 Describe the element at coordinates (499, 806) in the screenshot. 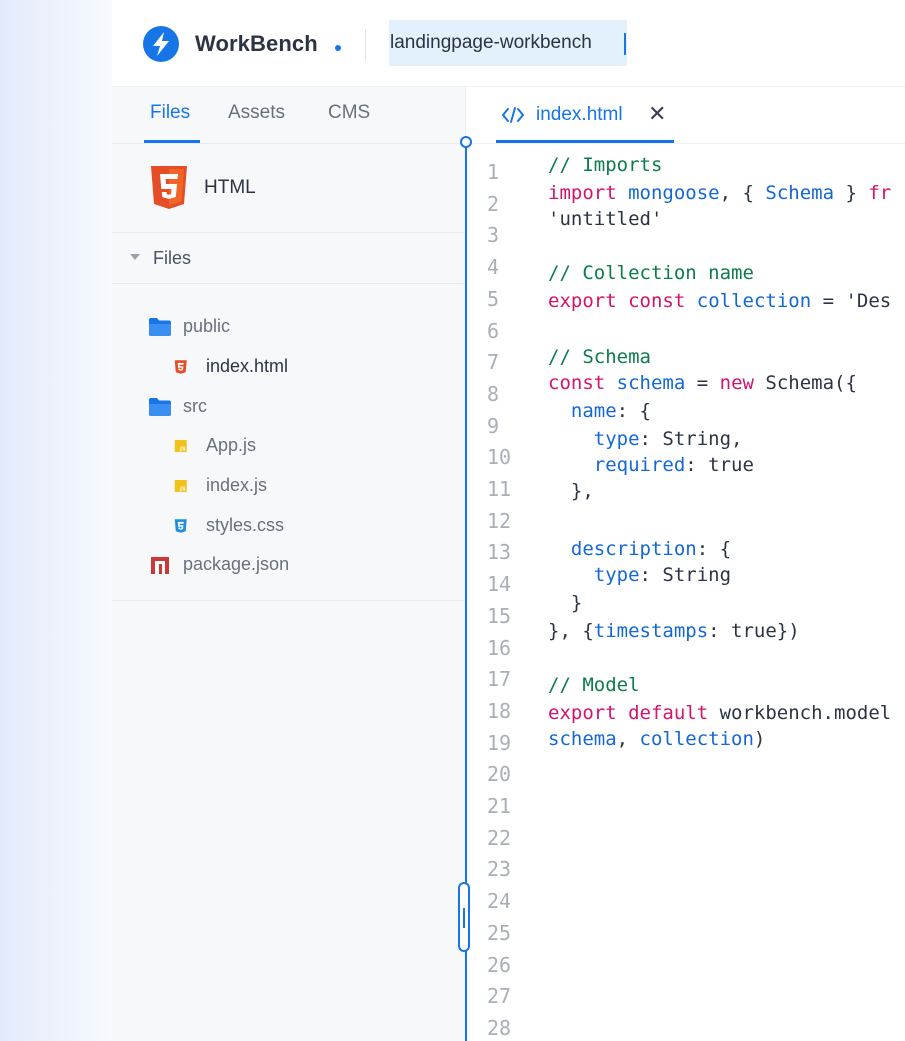

I see `line-number: 21` at that location.